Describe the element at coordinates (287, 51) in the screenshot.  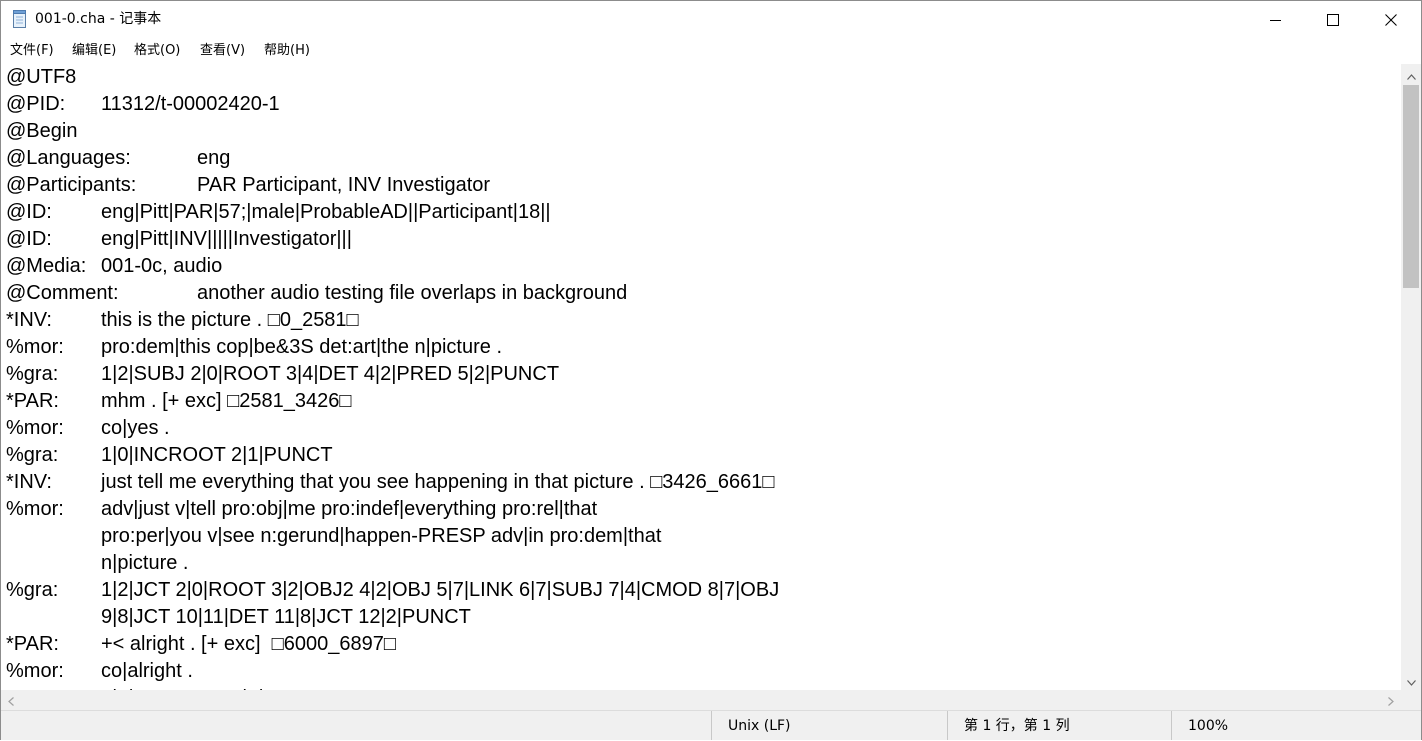
I see `menu-help: 帮助(H)` at that location.